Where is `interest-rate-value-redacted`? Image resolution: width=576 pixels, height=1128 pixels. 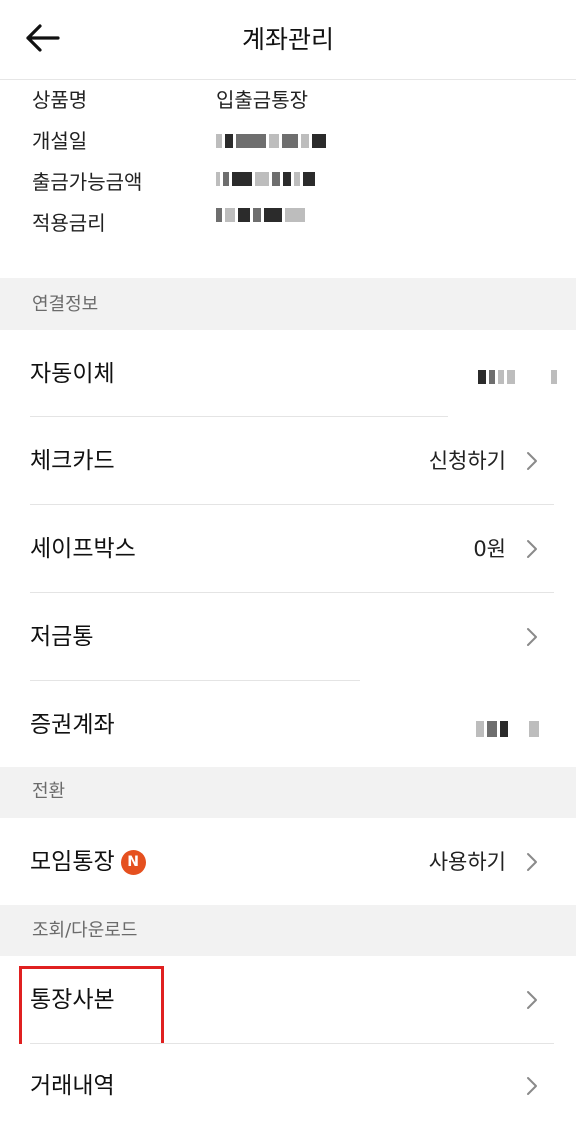
interest-rate-value-redacted is located at coordinates (260, 215).